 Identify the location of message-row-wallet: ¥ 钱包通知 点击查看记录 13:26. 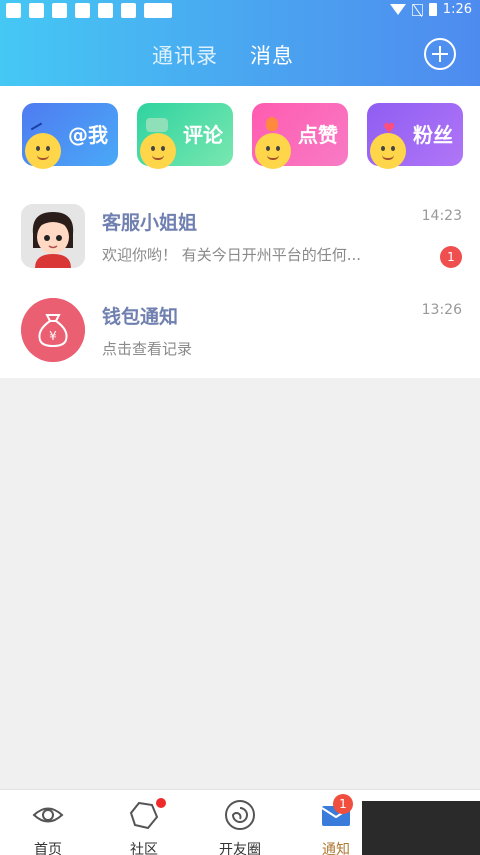
(240, 339).